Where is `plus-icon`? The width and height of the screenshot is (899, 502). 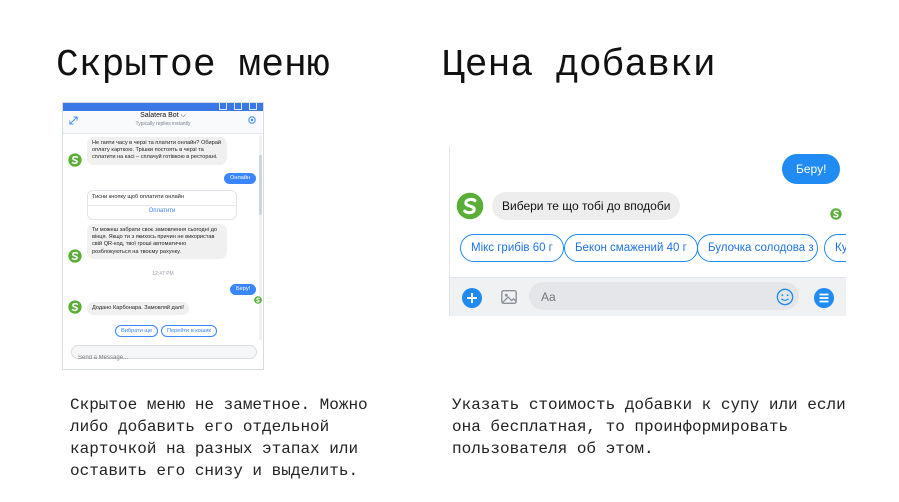
plus-icon is located at coordinates (472, 298).